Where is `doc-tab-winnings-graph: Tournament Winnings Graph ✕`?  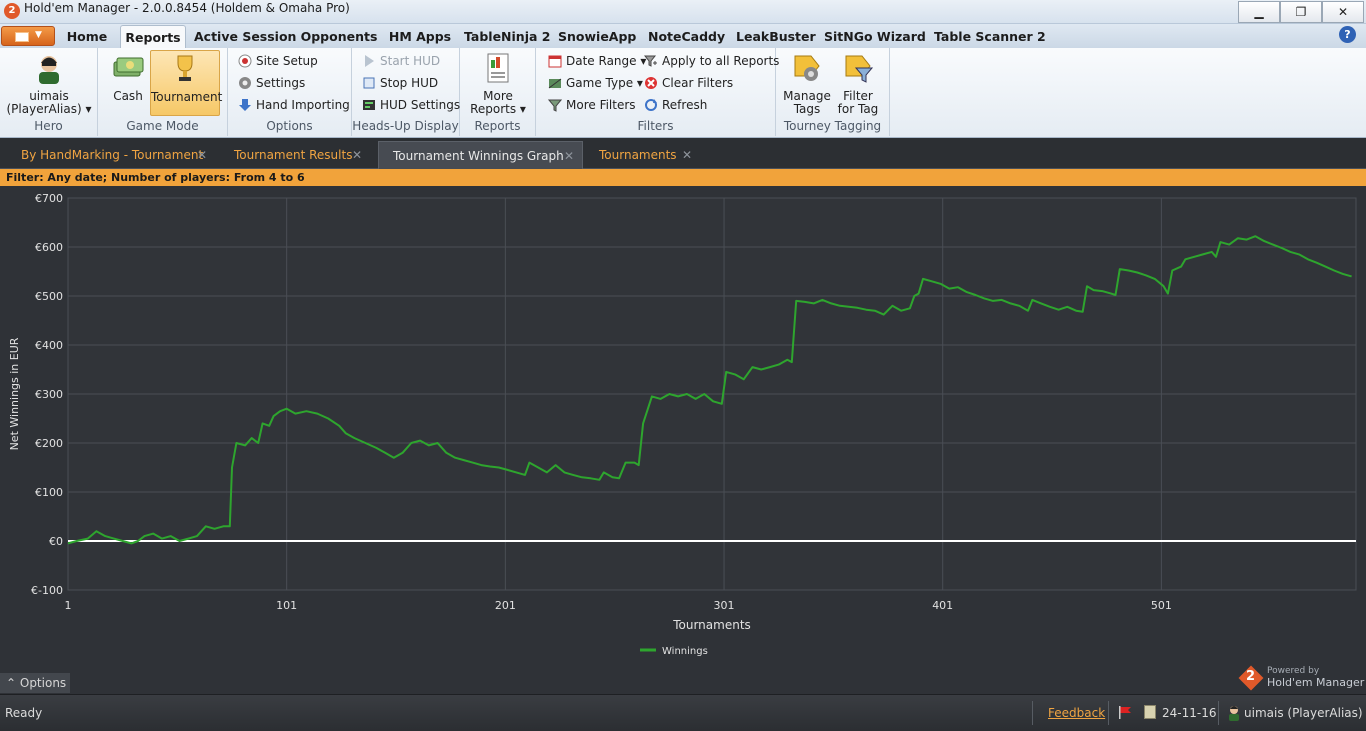
doc-tab-winnings-graph: Tournament Winnings Graph ✕ is located at coordinates (480, 155).